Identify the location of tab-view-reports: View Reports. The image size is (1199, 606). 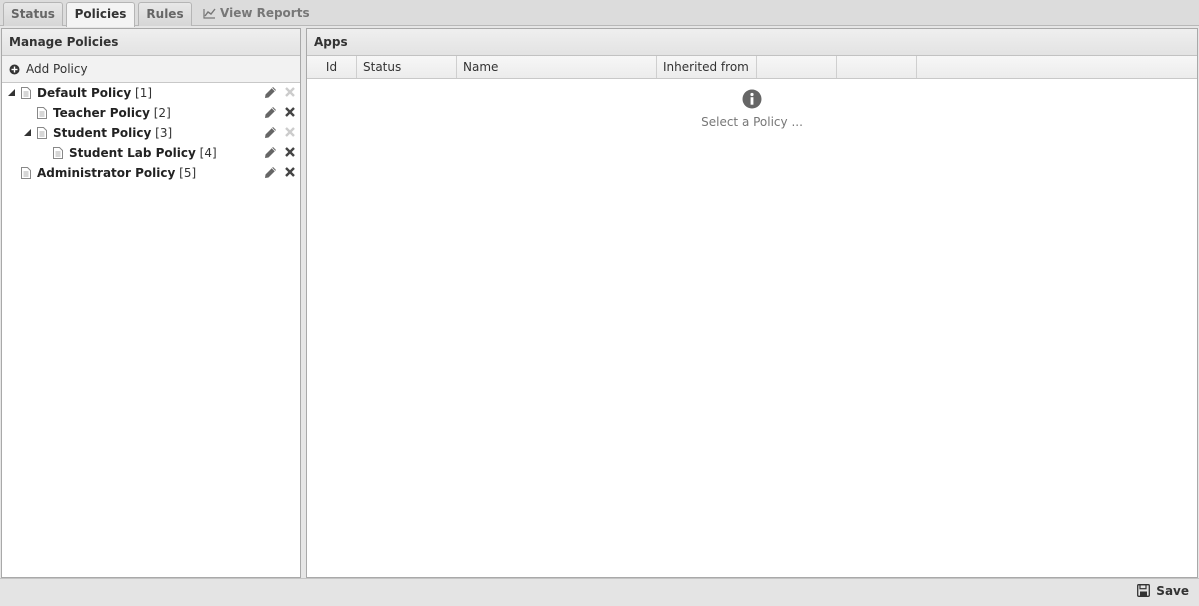
(256, 13).